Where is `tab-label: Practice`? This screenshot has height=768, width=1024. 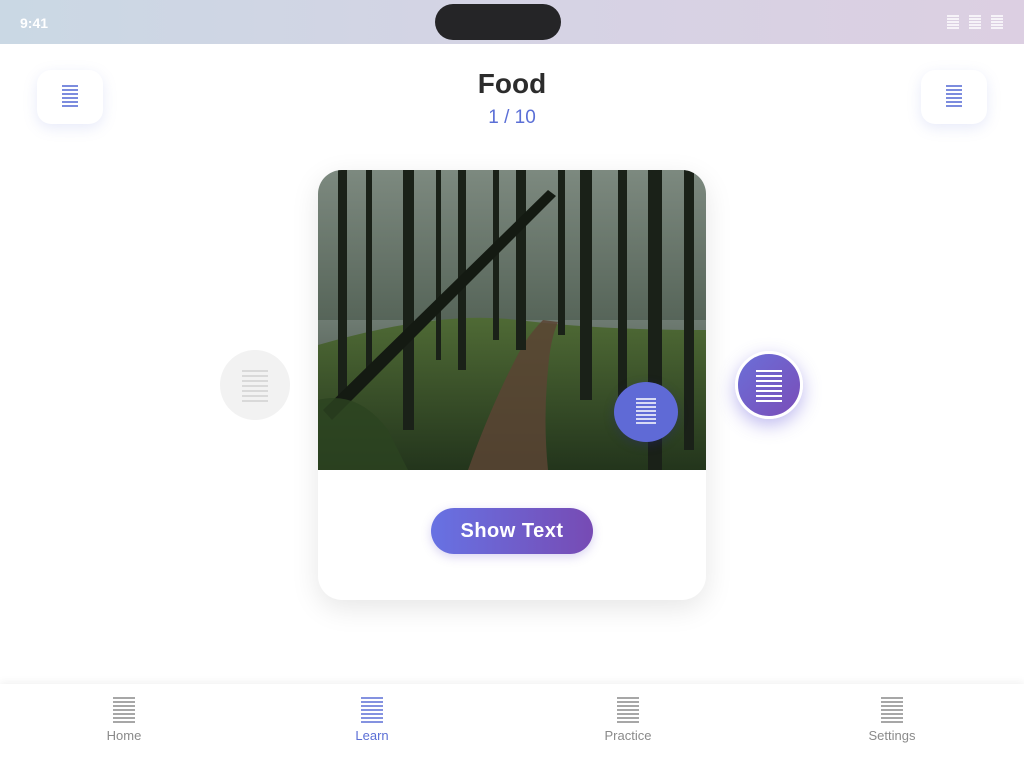
tab-label: Practice is located at coordinates (628, 735).